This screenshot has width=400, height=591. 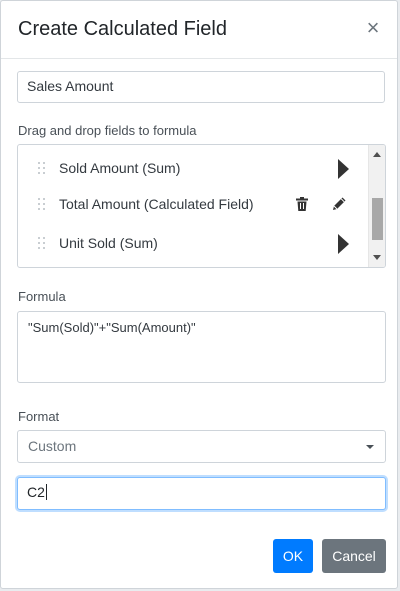 I want to click on cancel-button: Cancel, so click(x=354, y=556).